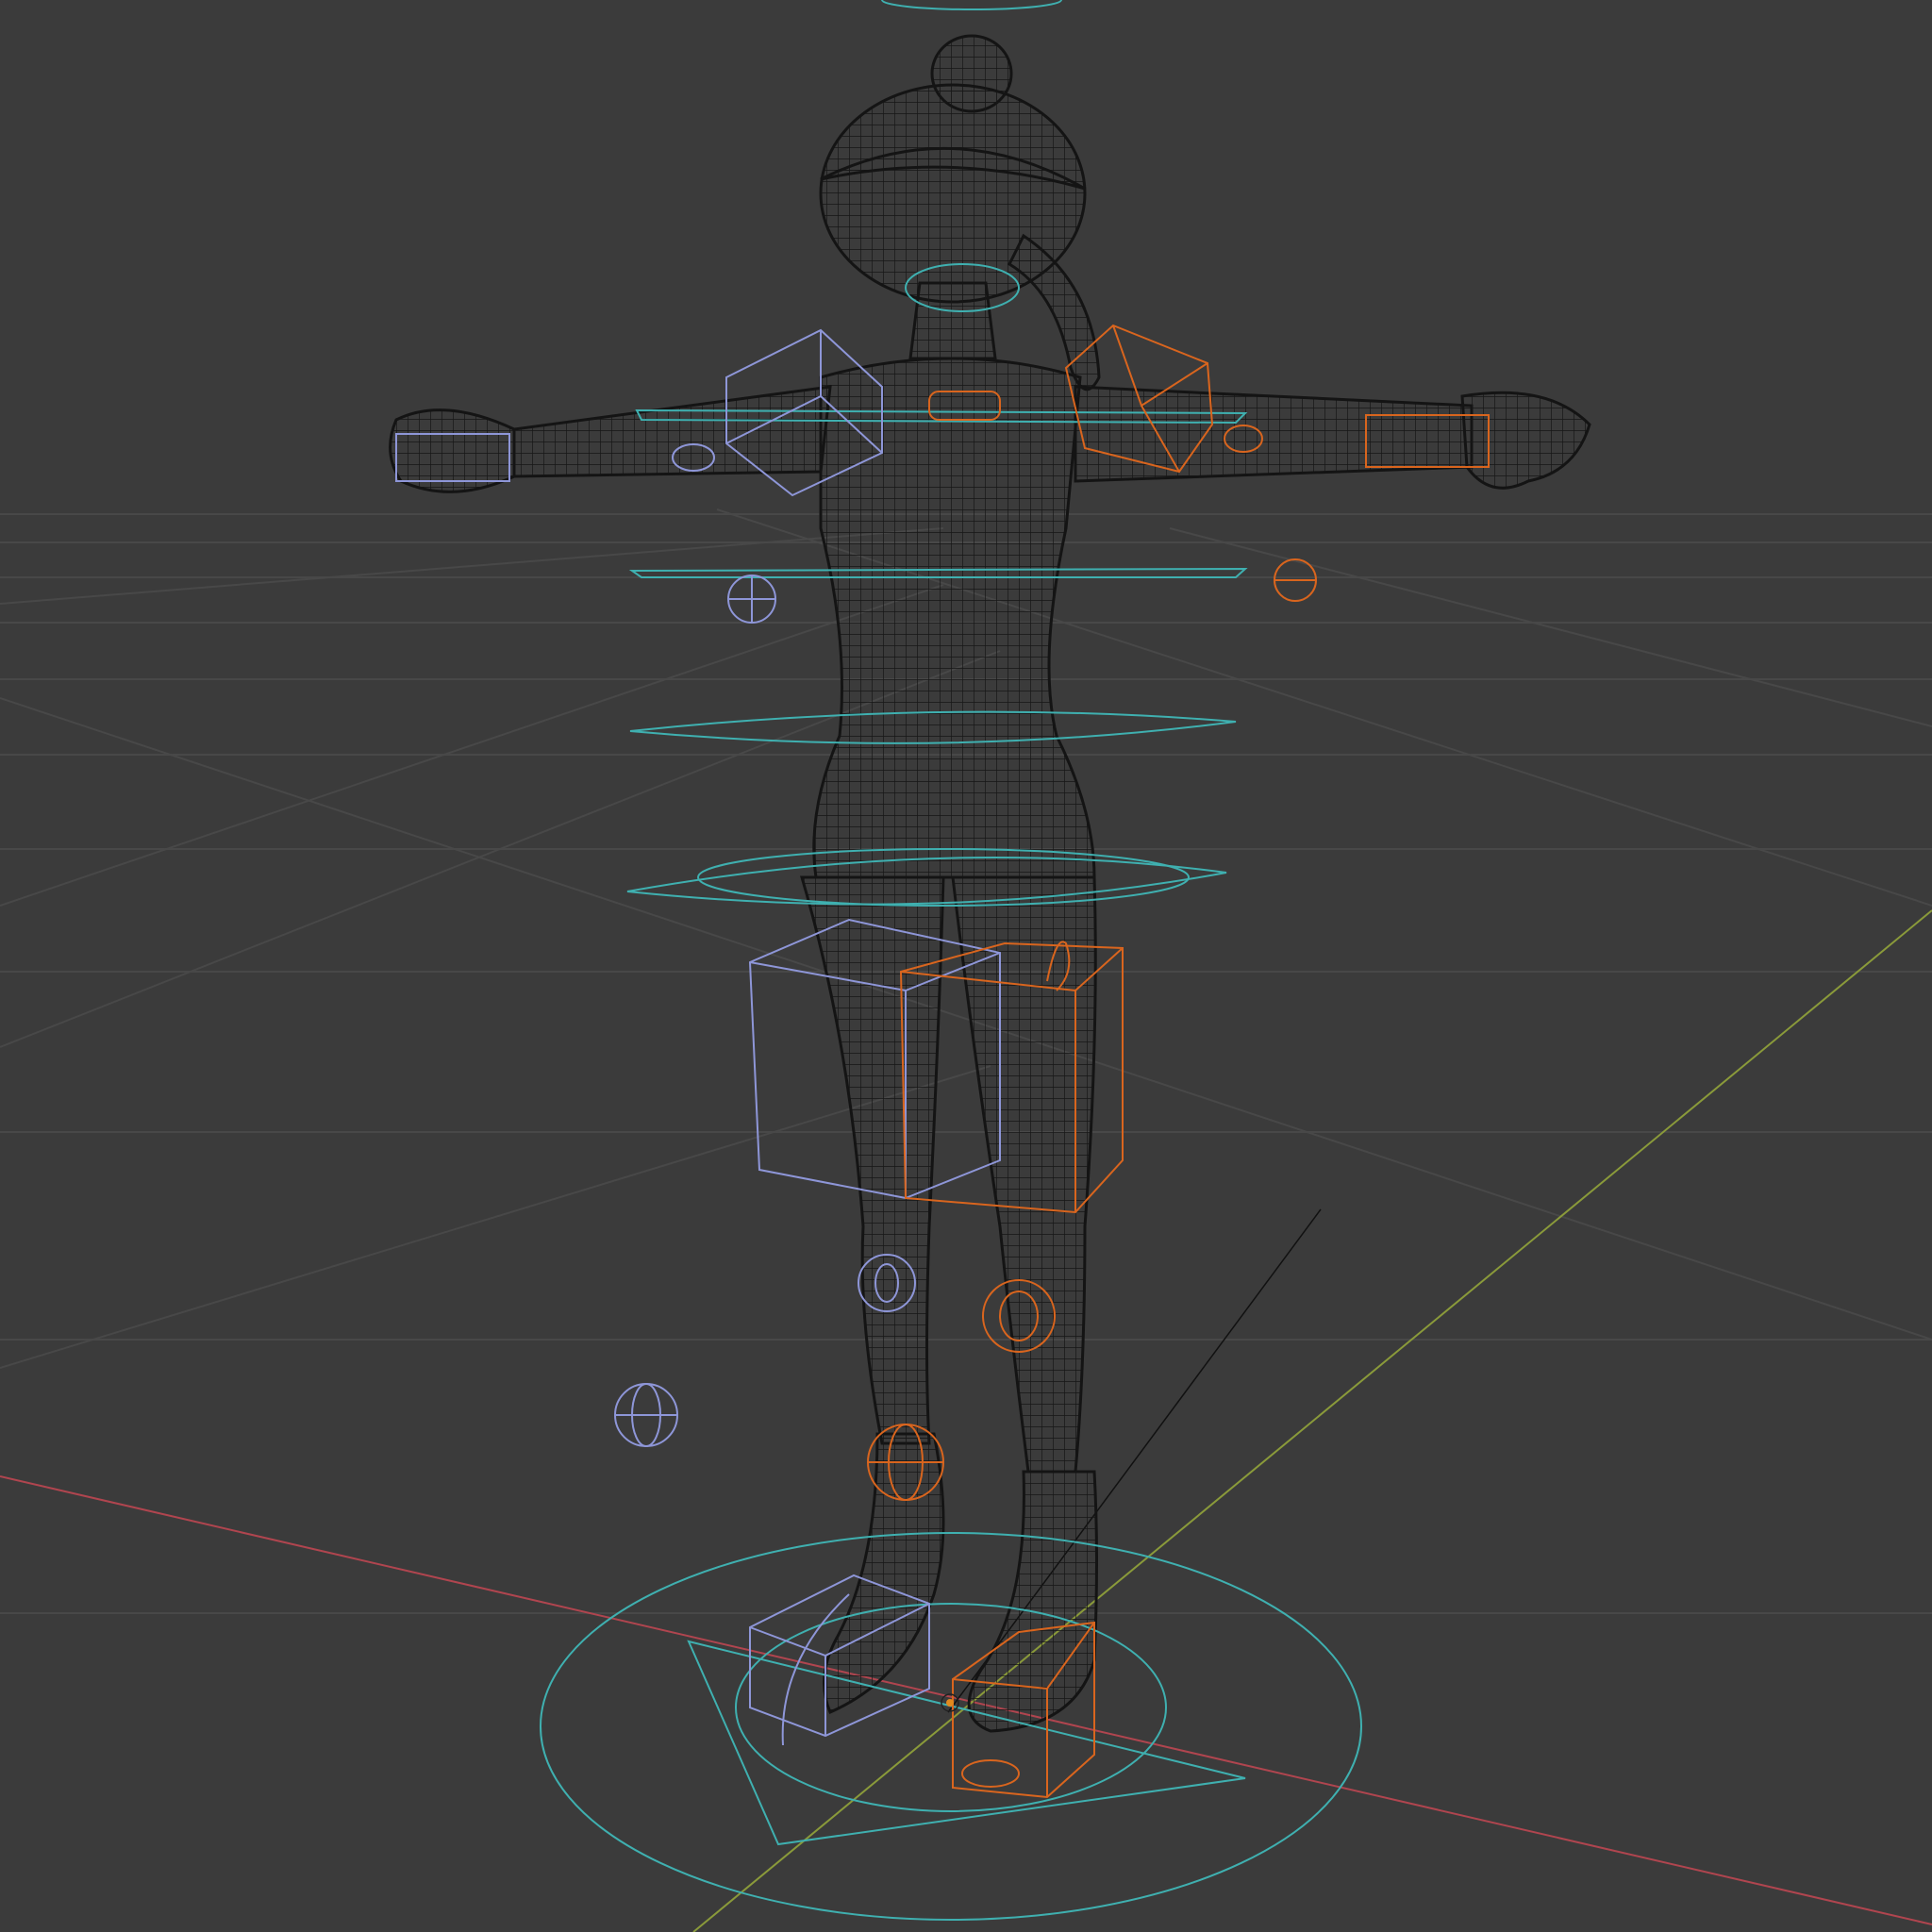  Describe the element at coordinates (752, 599) in the screenshot. I see `left-elbow-pole-control` at that location.